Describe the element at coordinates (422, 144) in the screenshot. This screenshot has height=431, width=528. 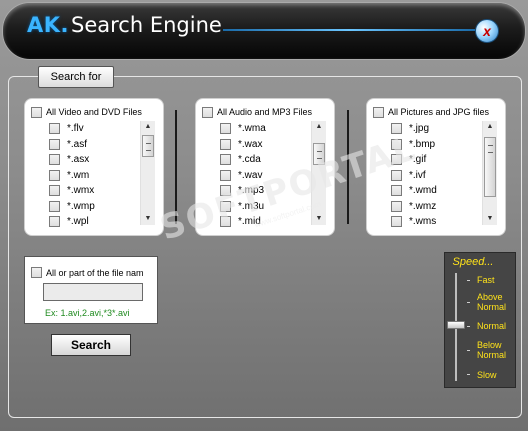
I see `item-label: *.bmp` at that location.